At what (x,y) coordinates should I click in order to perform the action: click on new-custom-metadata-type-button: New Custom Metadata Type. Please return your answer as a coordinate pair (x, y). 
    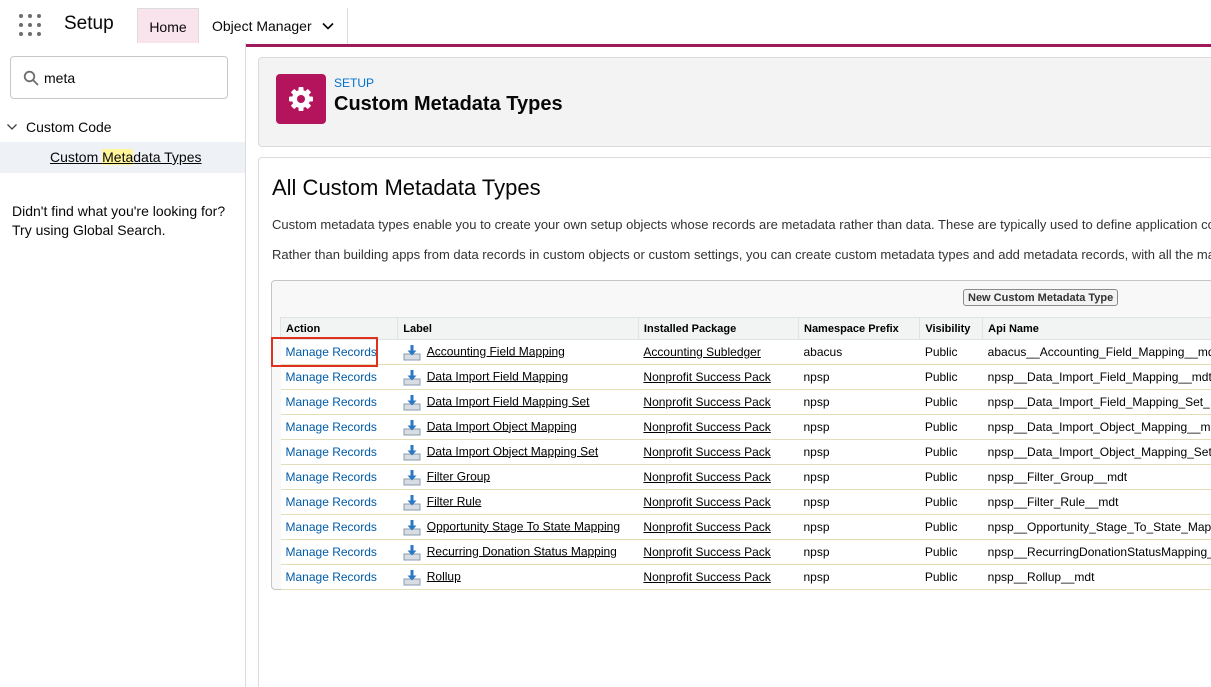
    Looking at the image, I should click on (1041, 297).